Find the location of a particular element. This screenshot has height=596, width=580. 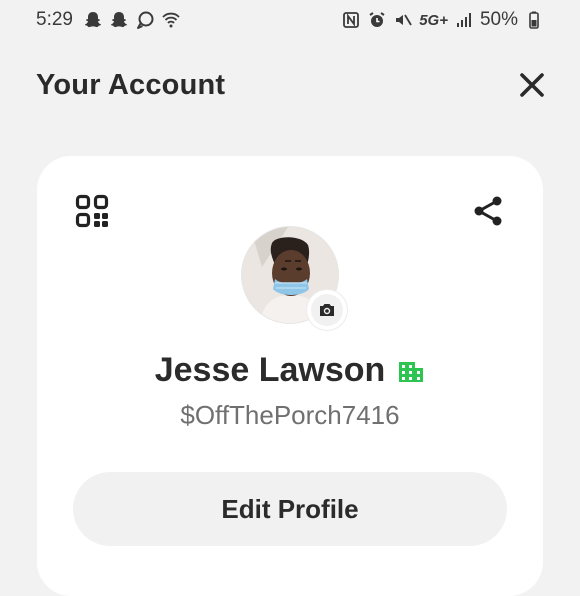

share-button is located at coordinates (488, 211).